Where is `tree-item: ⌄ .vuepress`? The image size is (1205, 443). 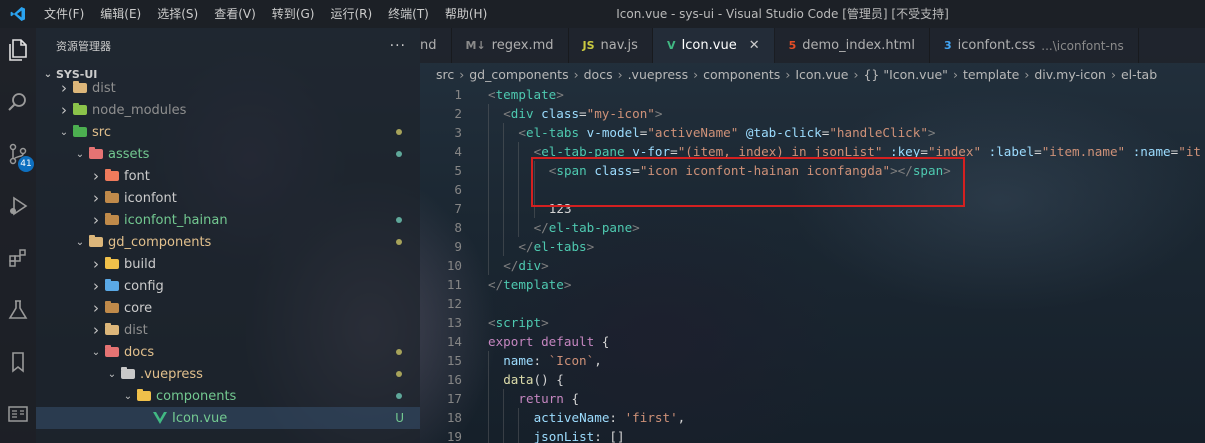 tree-item: ⌄ .vuepress is located at coordinates (228, 374).